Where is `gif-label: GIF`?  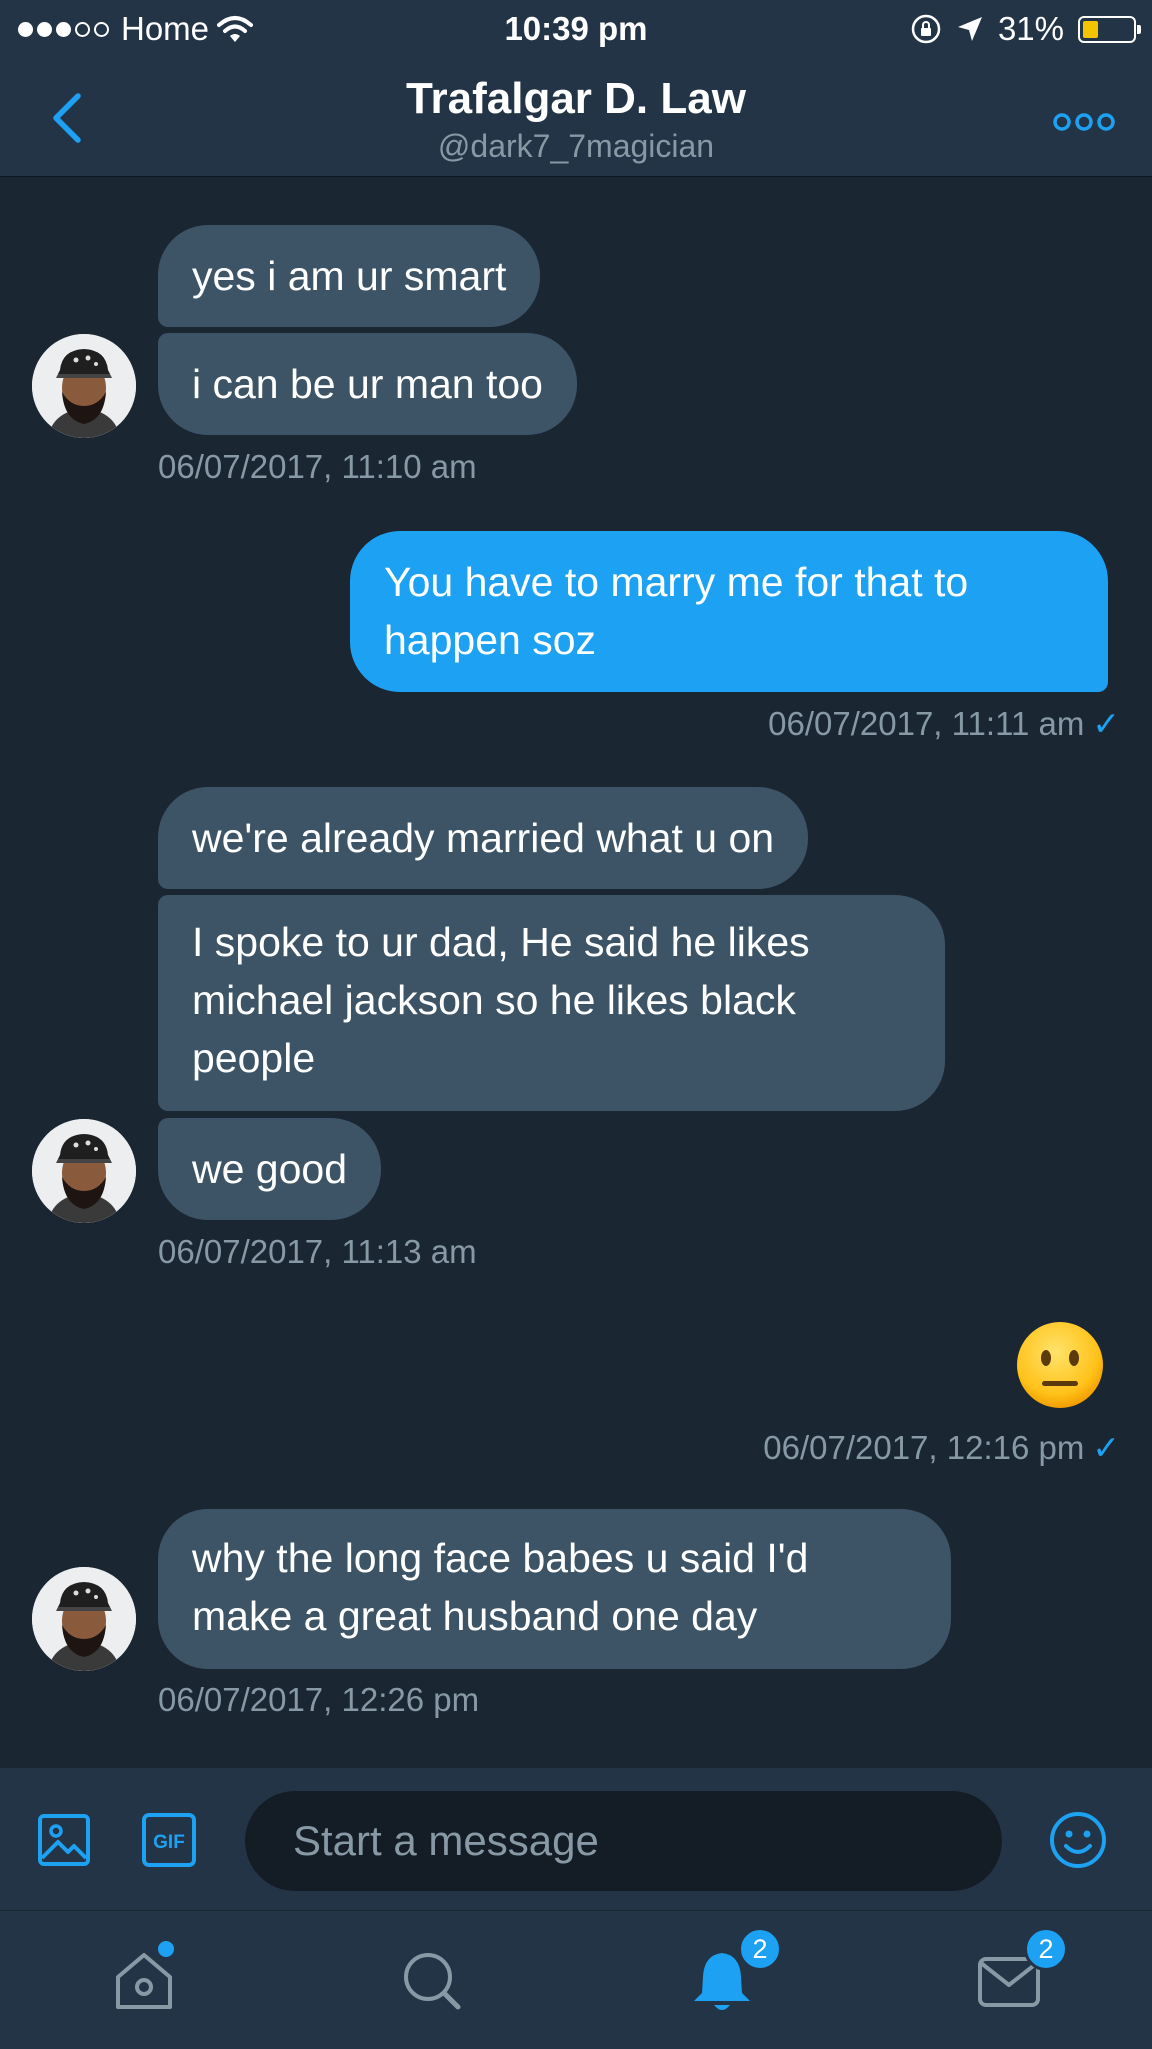
gif-label: GIF is located at coordinates (169, 1842).